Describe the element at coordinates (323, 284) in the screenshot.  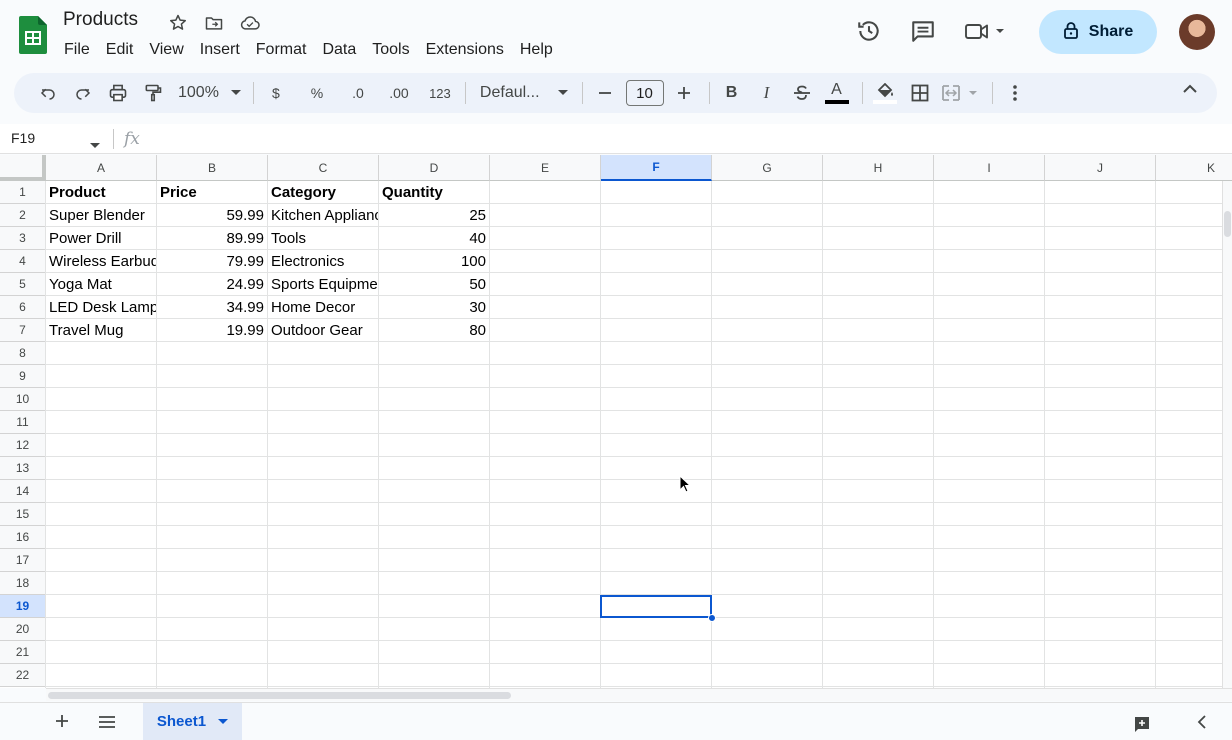
I see `cell-c5: Sports Equipmer` at that location.